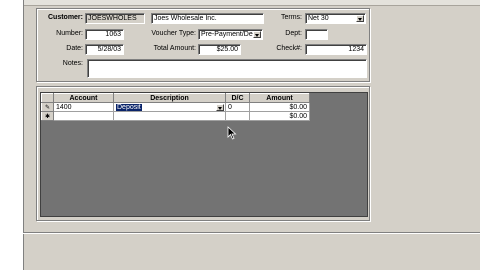  I want to click on voucher-type-label: Voucher Type:, so click(173, 33).